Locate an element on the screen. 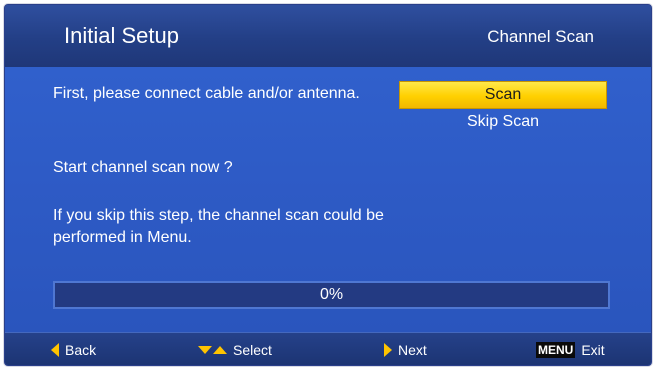 Image resolution: width=654 pixels, height=369 pixels. progress-label: 0% is located at coordinates (331, 294).